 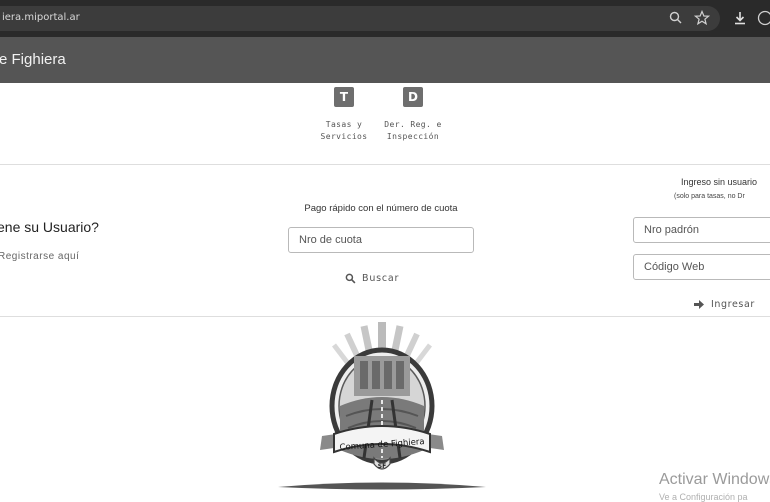 What do you see at coordinates (381, 208) in the screenshot?
I see `quick-pay-label: Pago rápido con el número de cuota` at bounding box center [381, 208].